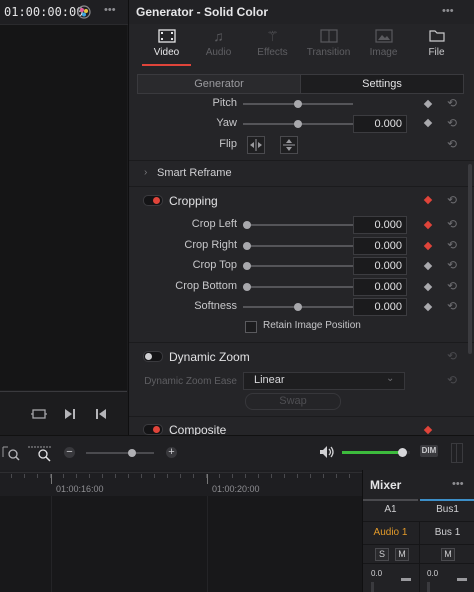  What do you see at coordinates (272, 46) in the screenshot?
I see `tab-effects: ⚚ Effects` at bounding box center [272, 46].